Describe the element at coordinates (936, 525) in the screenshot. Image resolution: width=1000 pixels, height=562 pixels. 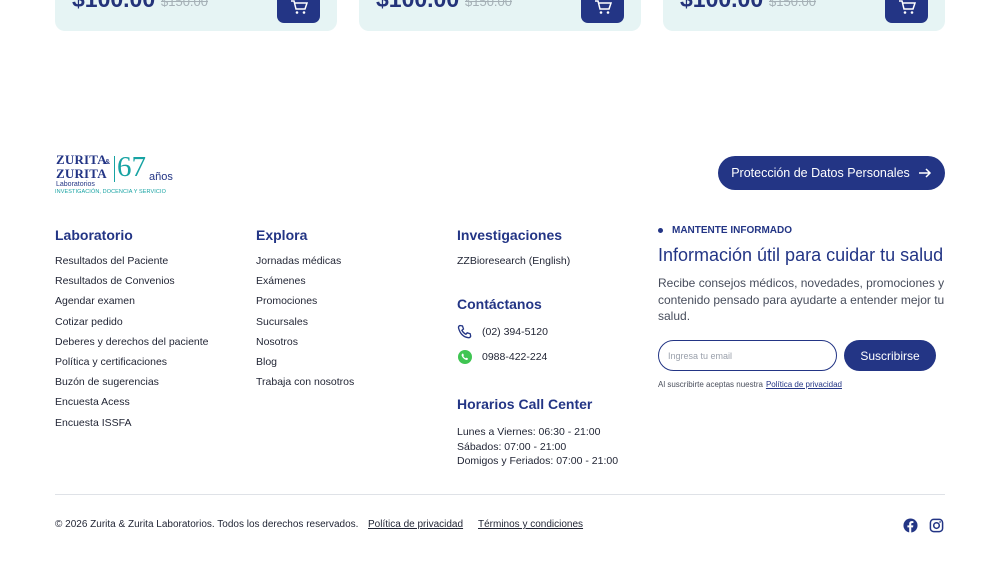
I see `instagram-icon` at that location.